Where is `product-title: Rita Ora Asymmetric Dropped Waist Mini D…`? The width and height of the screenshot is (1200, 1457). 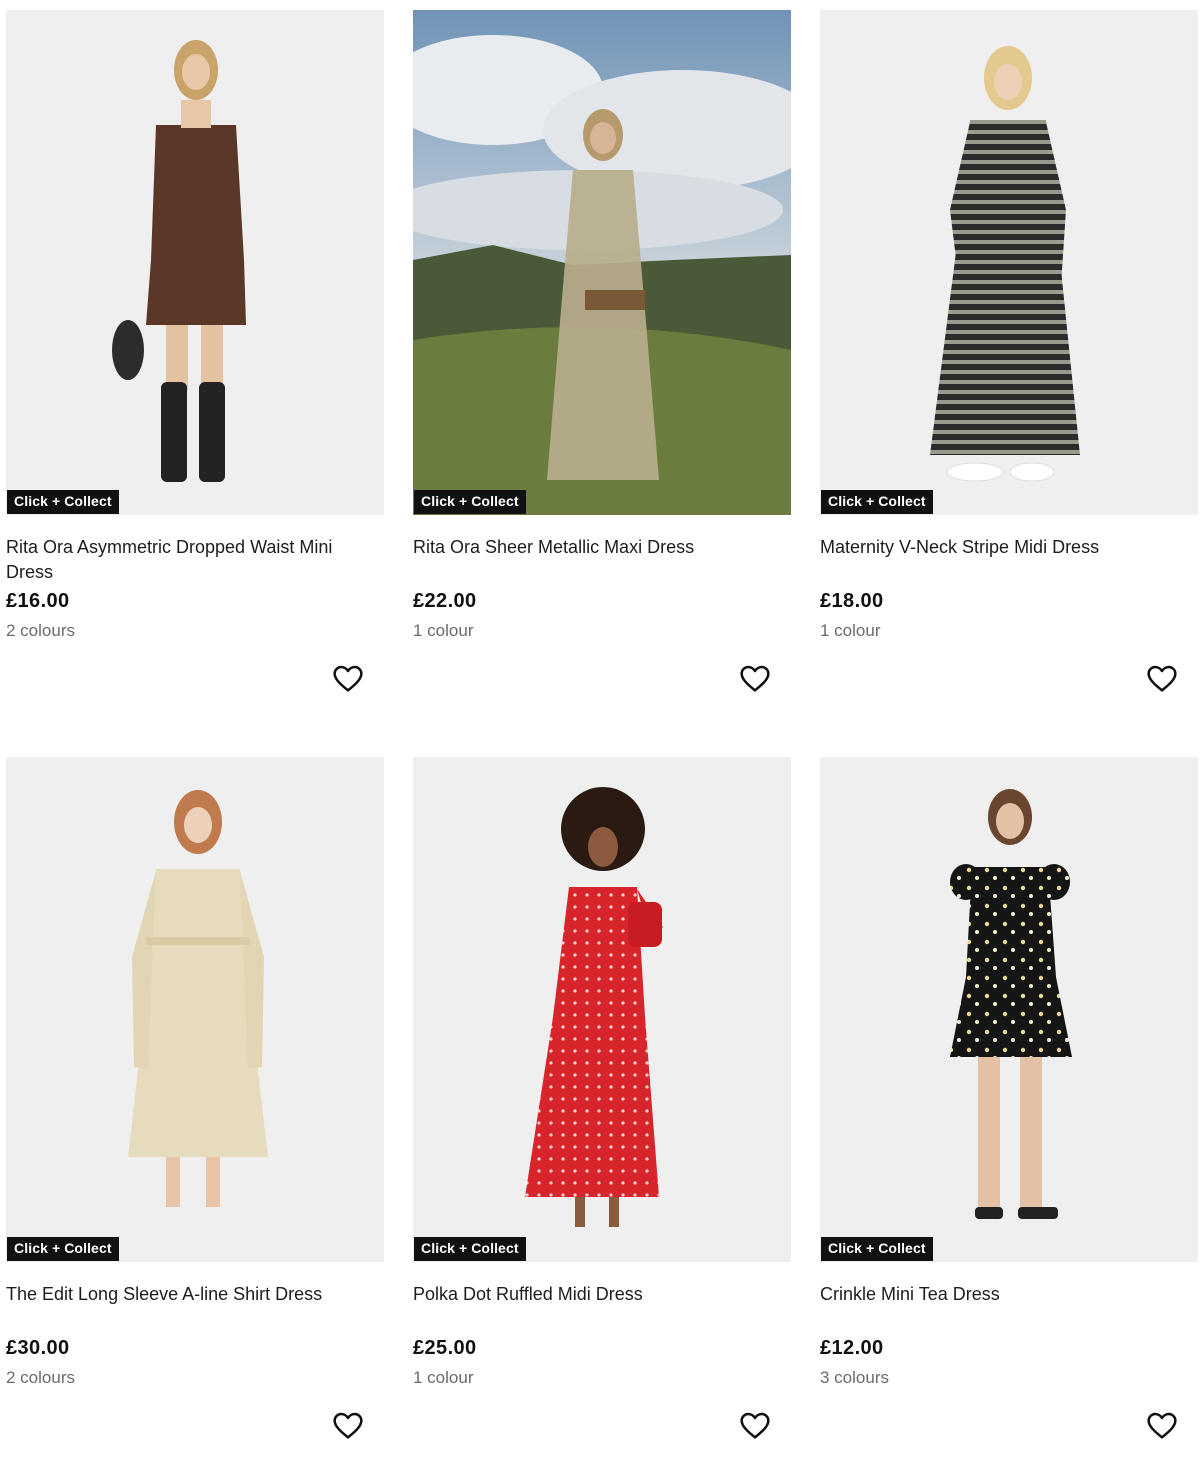
product-title: Rita Ora Asymmetric Dropped Waist Mini D… is located at coordinates (191, 560).